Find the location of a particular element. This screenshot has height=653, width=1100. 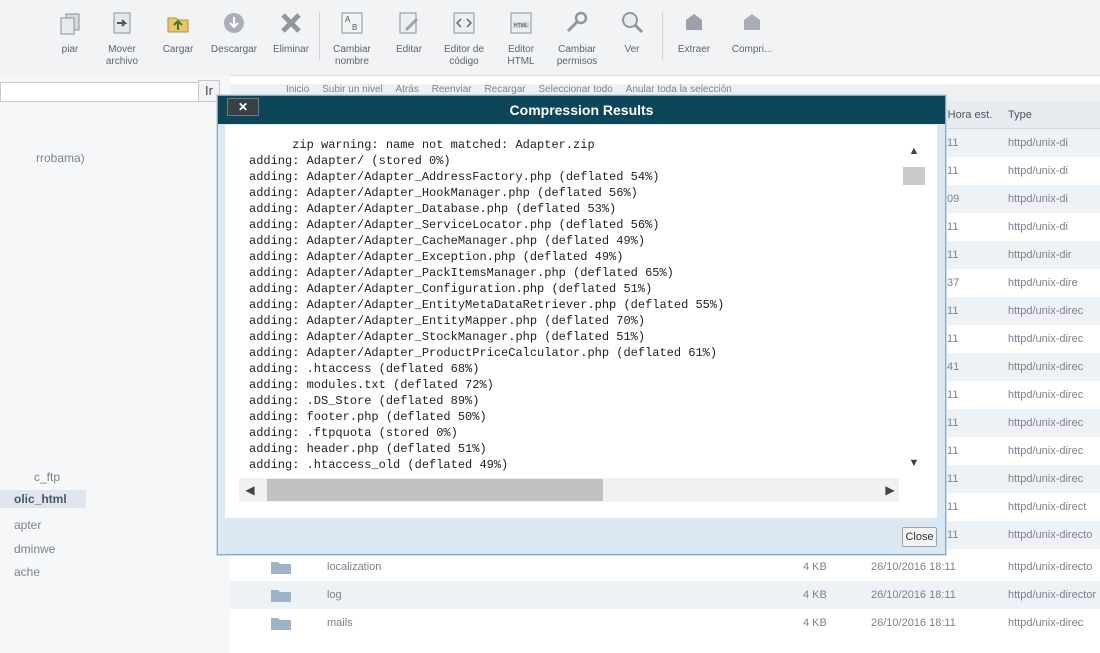

extract-button: Extraer is located at coordinates (694, 39).